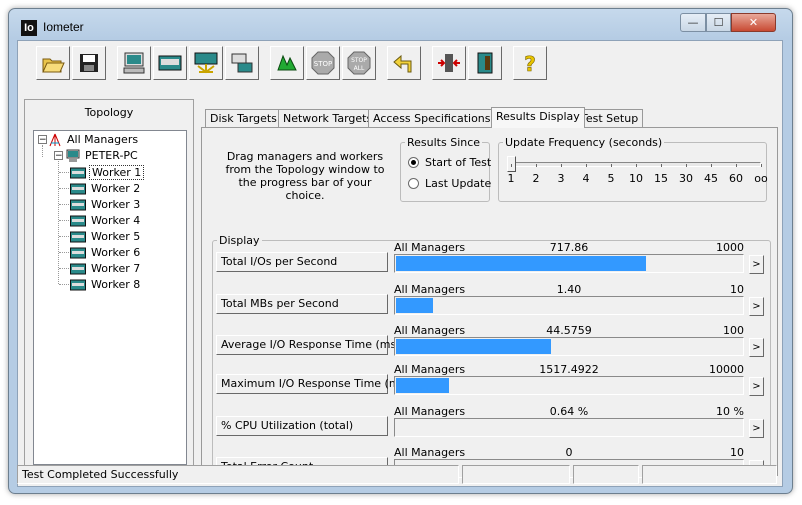 The width and height of the screenshot is (802, 505). I want to click on tab-results-display: Results Display, so click(538, 117).